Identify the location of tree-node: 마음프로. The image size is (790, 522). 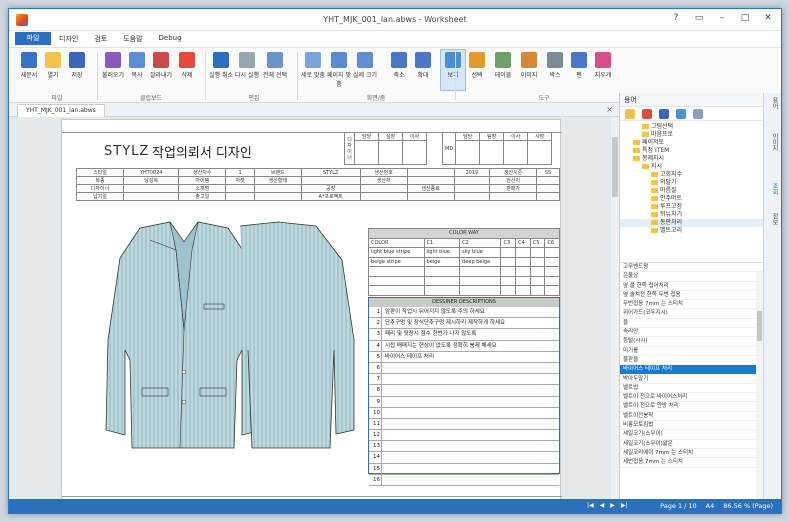
(691, 135).